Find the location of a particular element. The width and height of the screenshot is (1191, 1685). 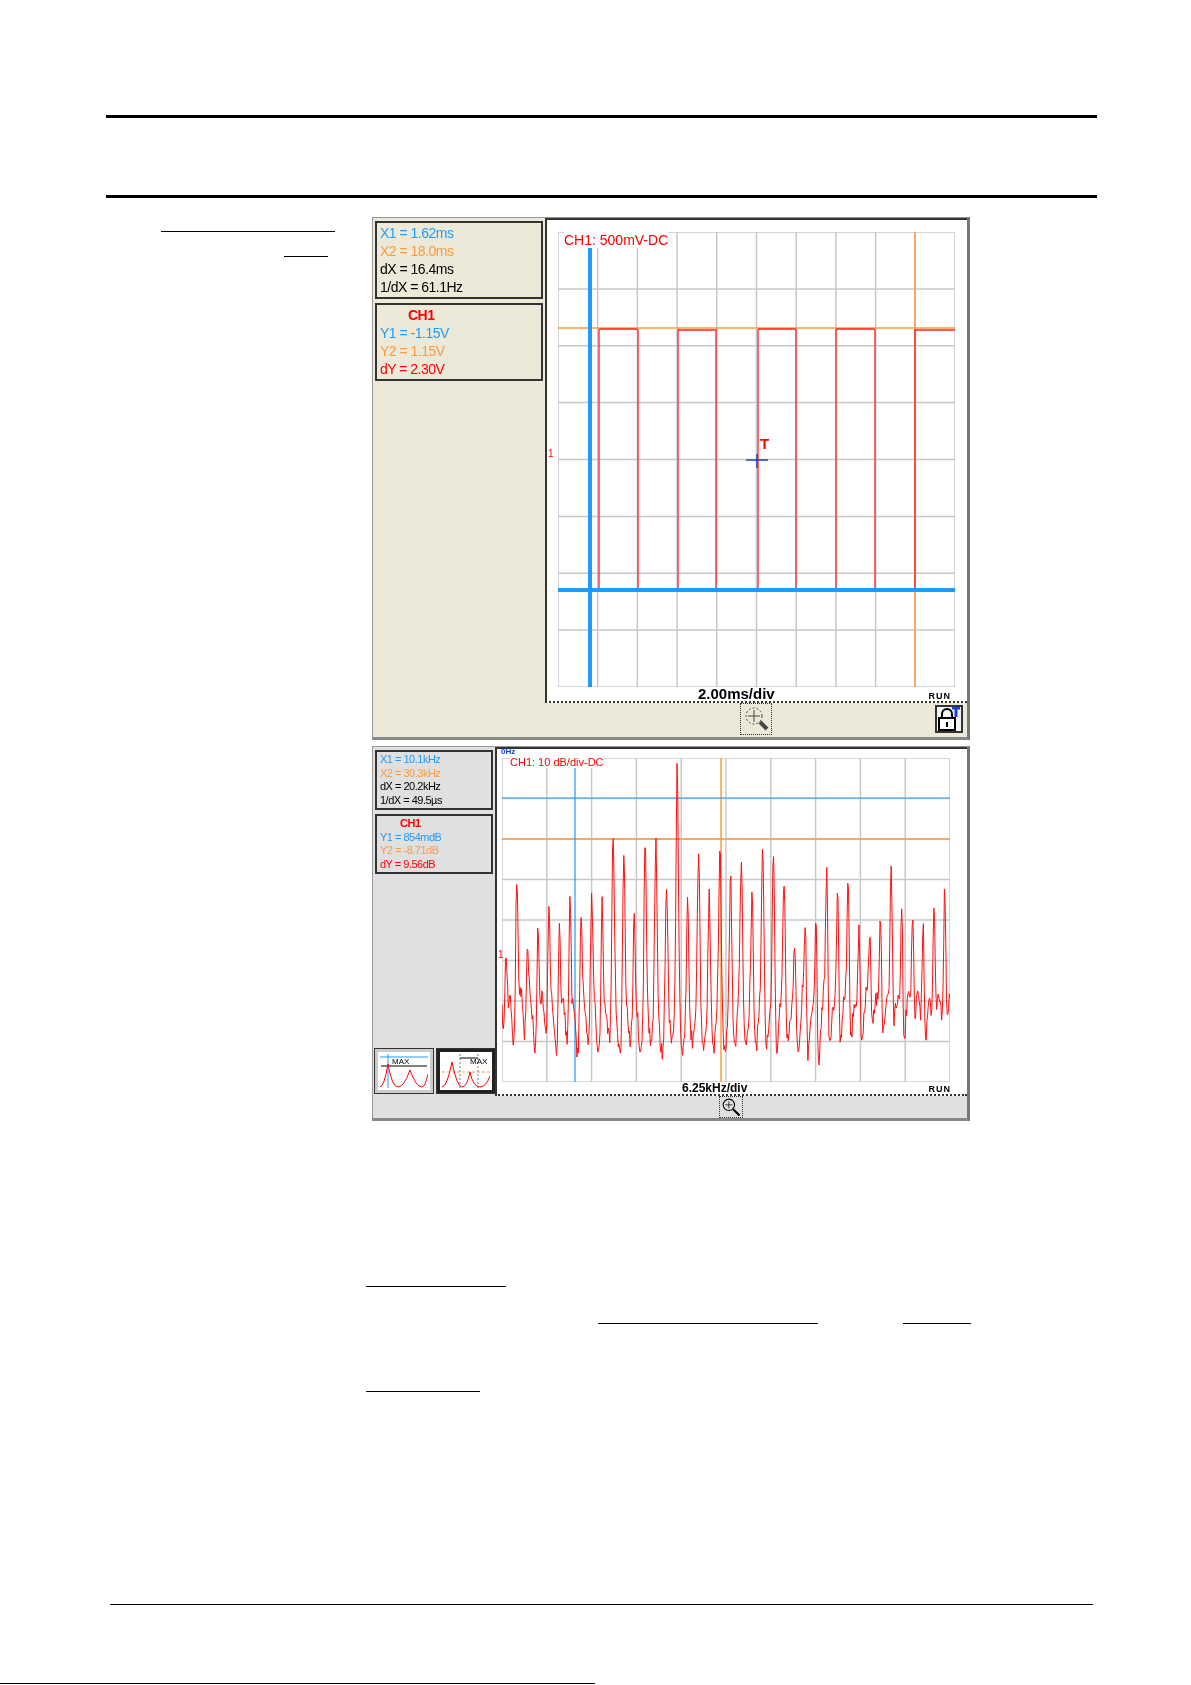

timebase-label: 2.00ms/div is located at coordinates (736, 693).